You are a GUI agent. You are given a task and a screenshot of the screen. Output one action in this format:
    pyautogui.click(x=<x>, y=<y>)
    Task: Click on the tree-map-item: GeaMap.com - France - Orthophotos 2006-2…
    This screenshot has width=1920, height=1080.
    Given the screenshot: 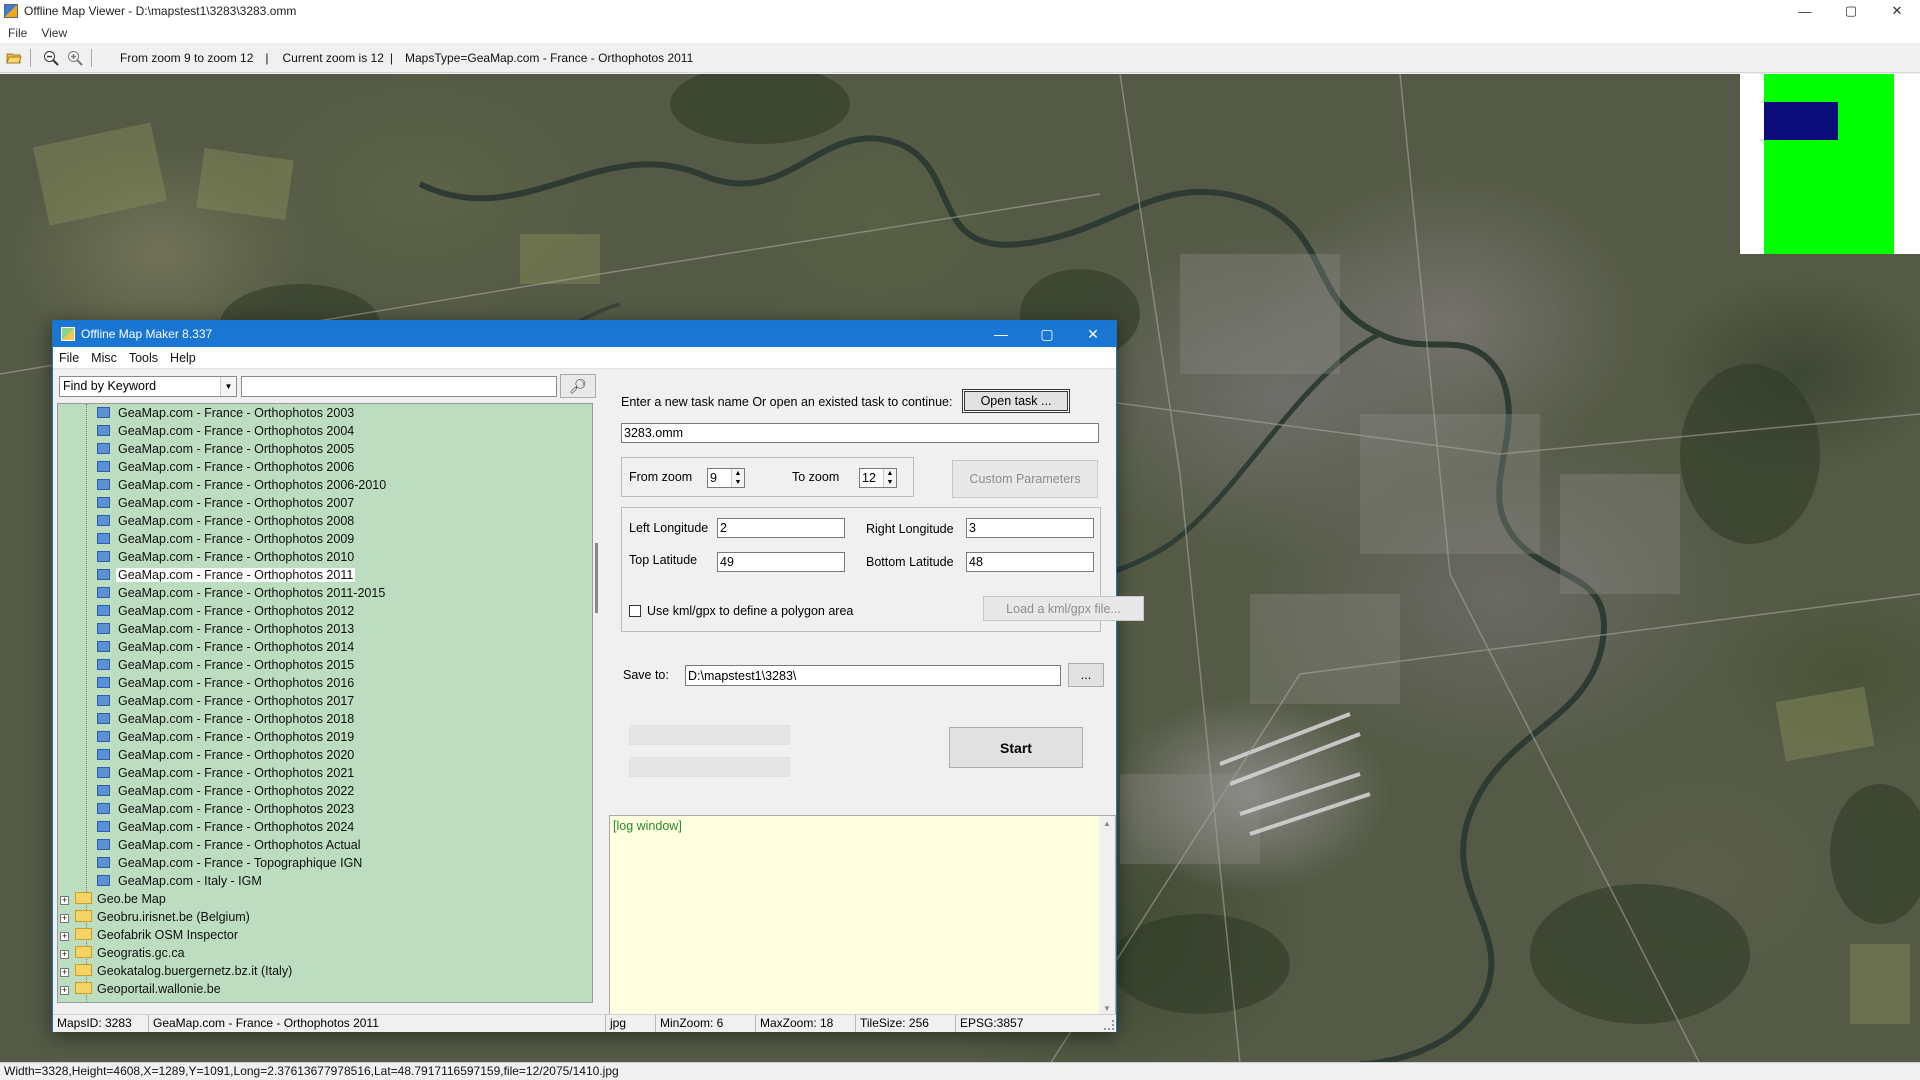 What is the action you would take?
    pyautogui.click(x=325, y=485)
    